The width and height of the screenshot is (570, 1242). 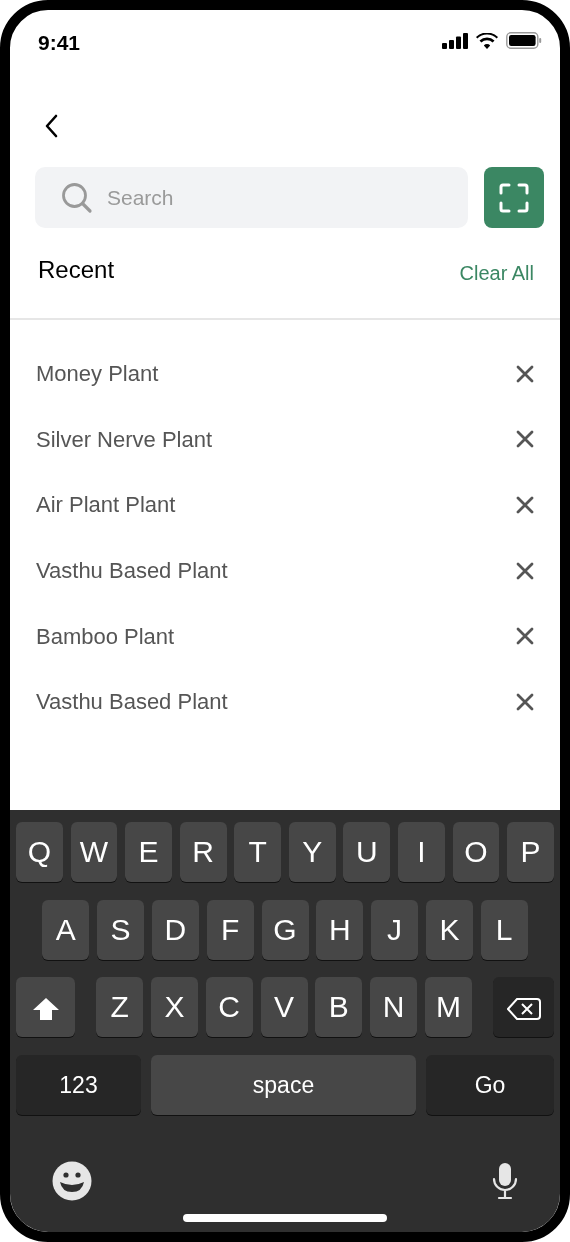 What do you see at coordinates (367, 852) in the screenshot?
I see `key: U` at bounding box center [367, 852].